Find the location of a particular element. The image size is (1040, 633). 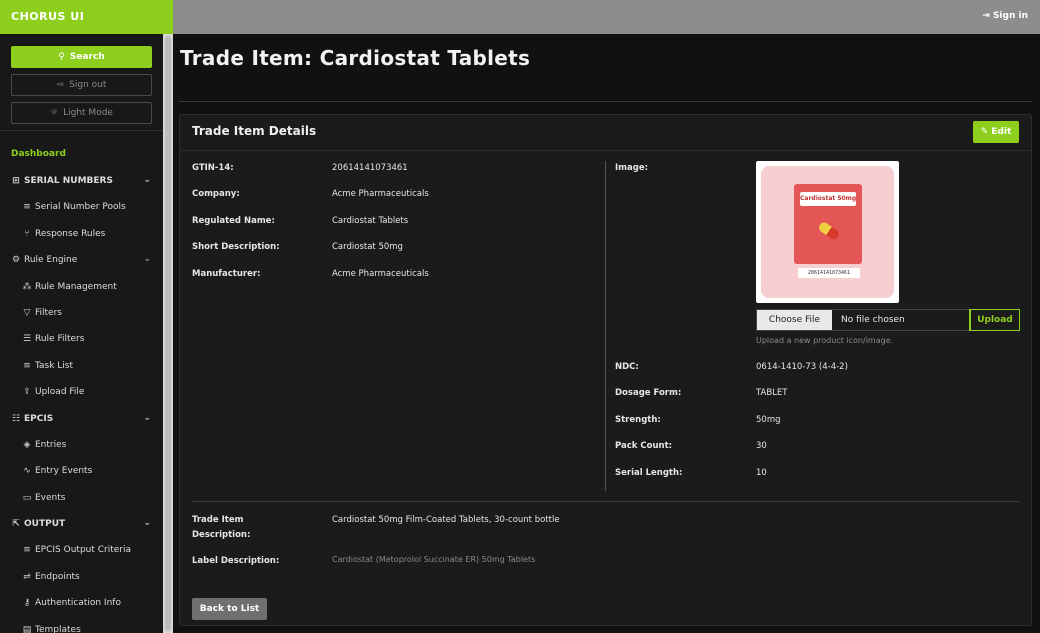

sidebar-section-output: ⇱ OUTPUT ⌄ is located at coordinates (81, 524).